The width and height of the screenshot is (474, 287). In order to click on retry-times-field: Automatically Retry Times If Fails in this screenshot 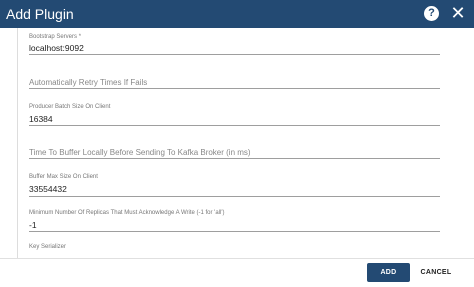, I will do `click(234, 80)`.